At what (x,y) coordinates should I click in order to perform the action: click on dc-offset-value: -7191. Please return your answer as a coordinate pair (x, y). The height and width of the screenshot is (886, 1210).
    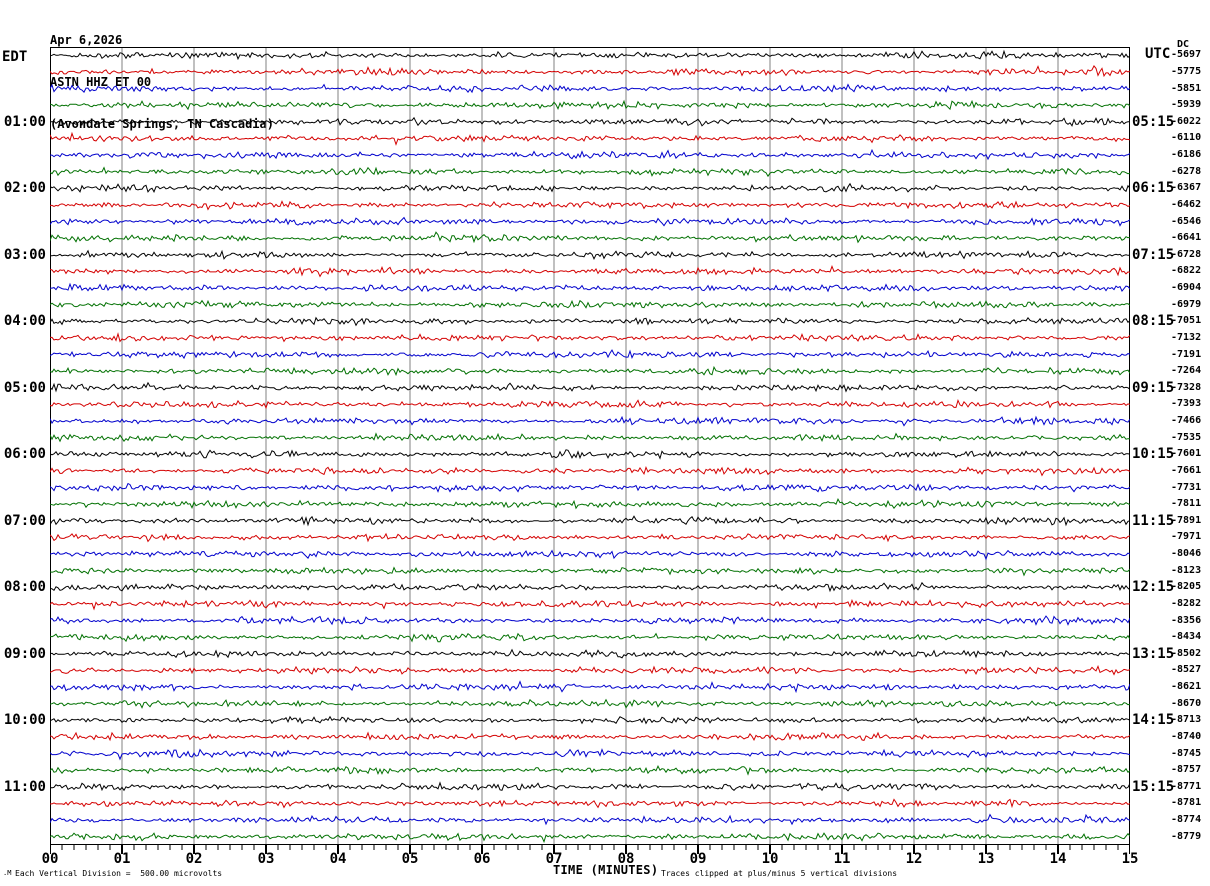
    Looking at the image, I should click on (1186, 354).